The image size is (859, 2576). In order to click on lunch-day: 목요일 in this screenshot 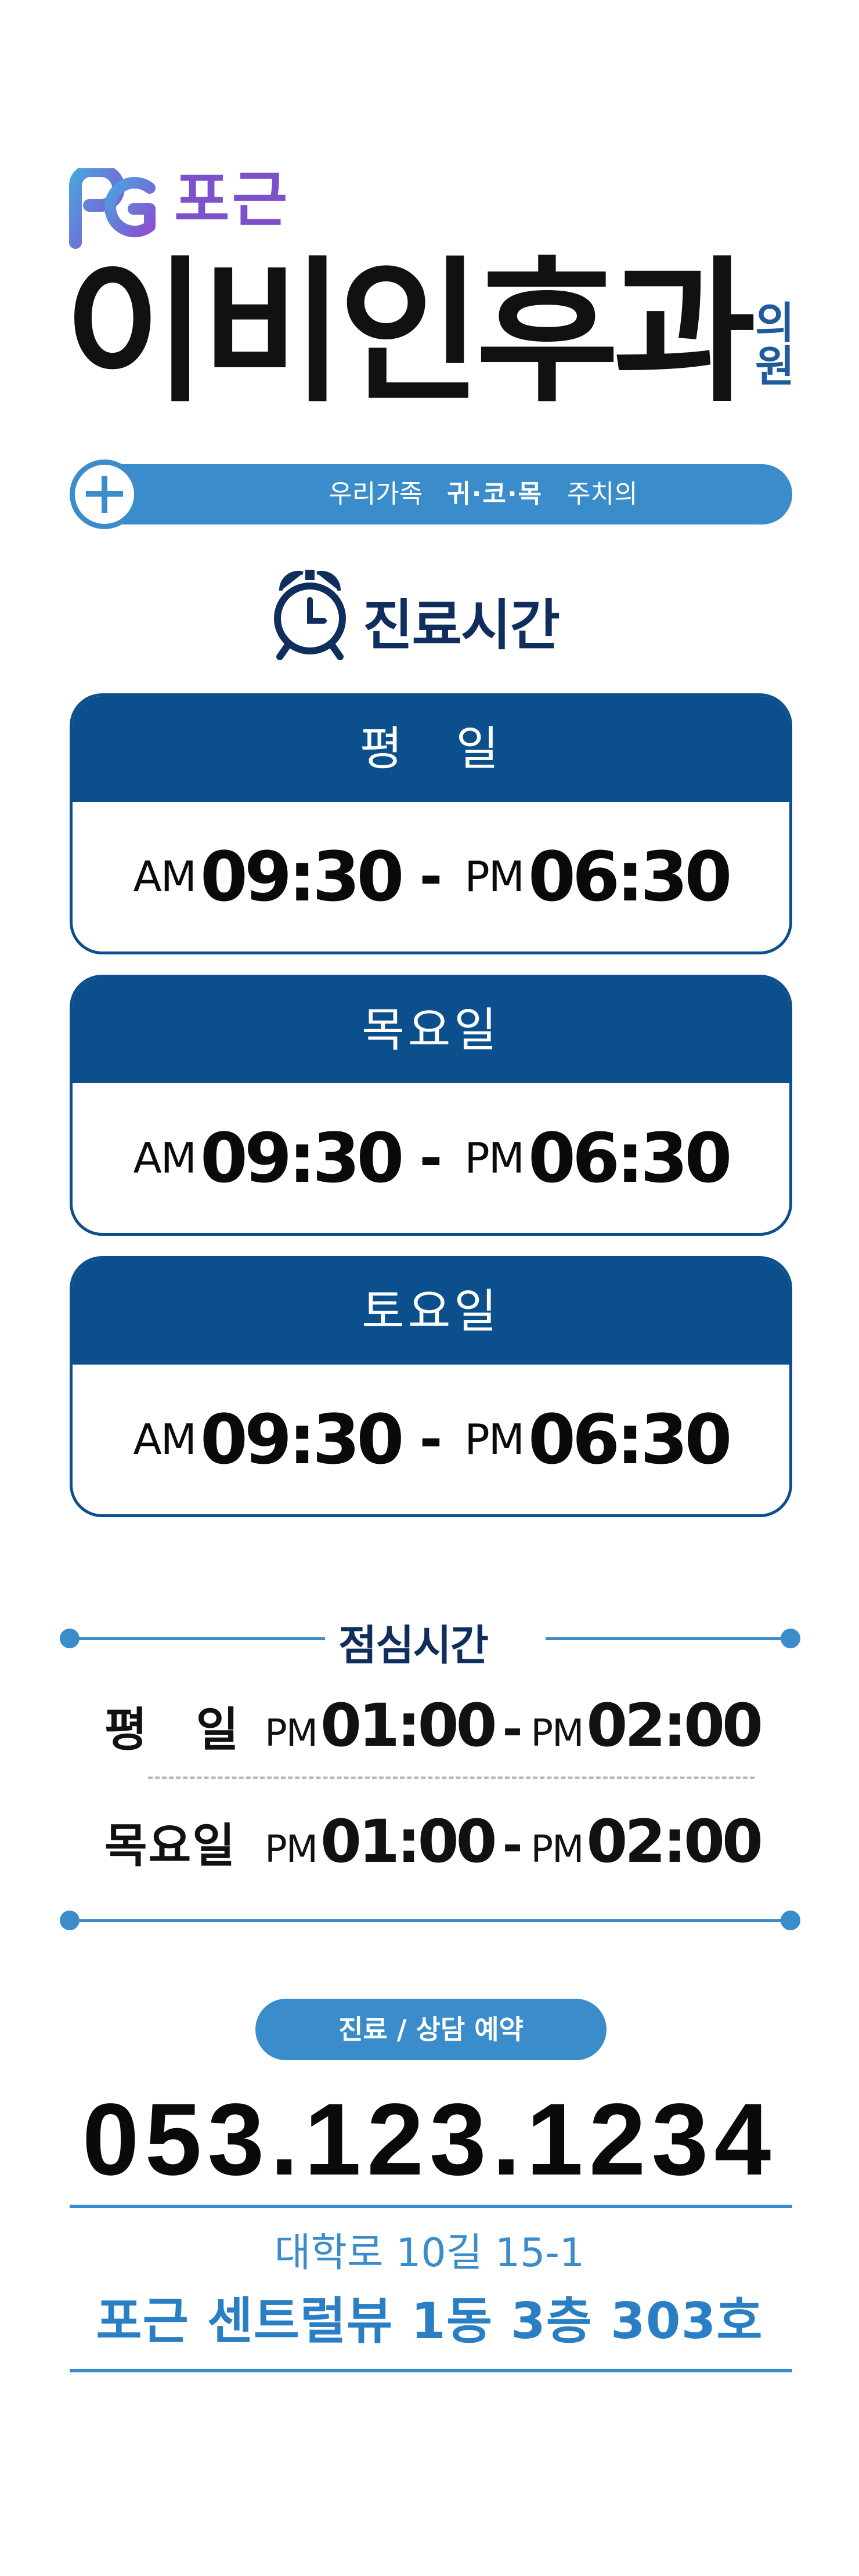, I will do `click(170, 1846)`.